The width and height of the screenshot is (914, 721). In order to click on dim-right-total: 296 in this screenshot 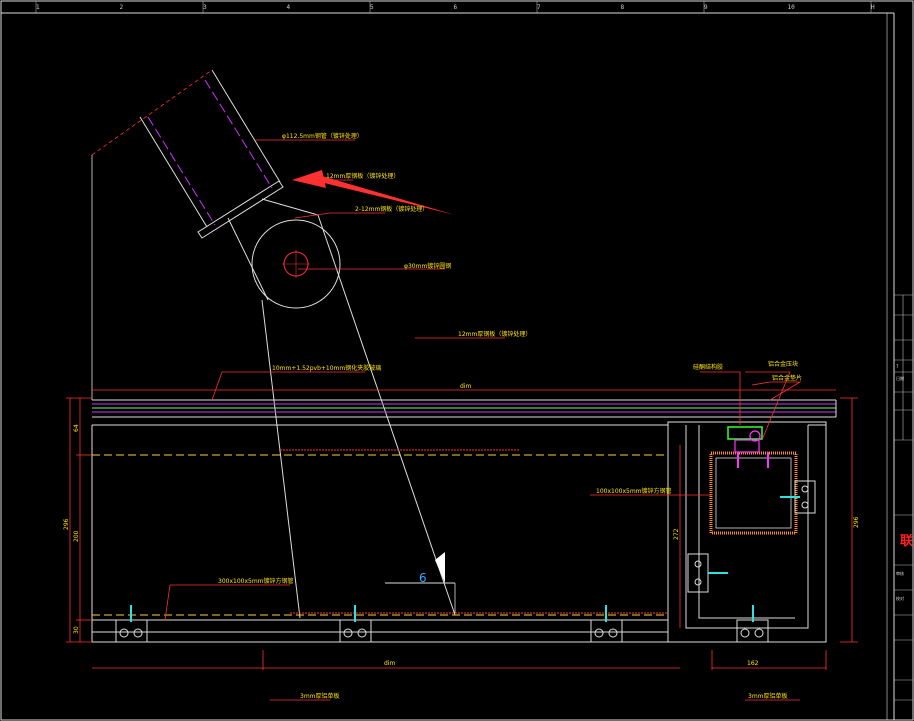, I will do `click(856, 522)`.